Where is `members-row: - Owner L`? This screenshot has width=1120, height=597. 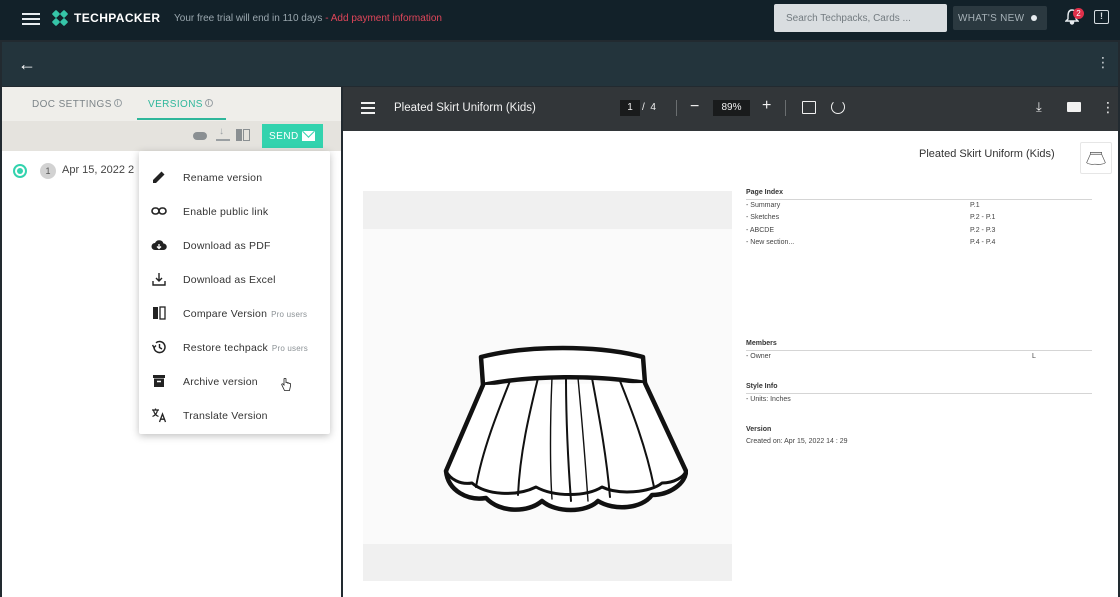
members-row: - Owner L is located at coordinates (919, 356).